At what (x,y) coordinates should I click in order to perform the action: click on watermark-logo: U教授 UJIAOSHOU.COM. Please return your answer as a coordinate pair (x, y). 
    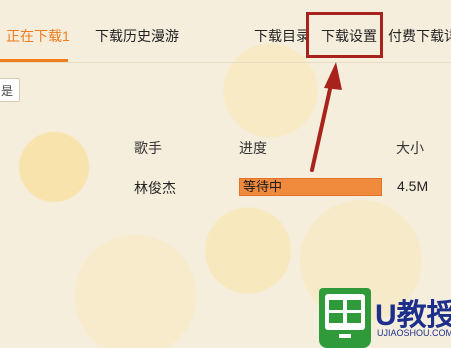
    Looking at the image, I should click on (385, 318).